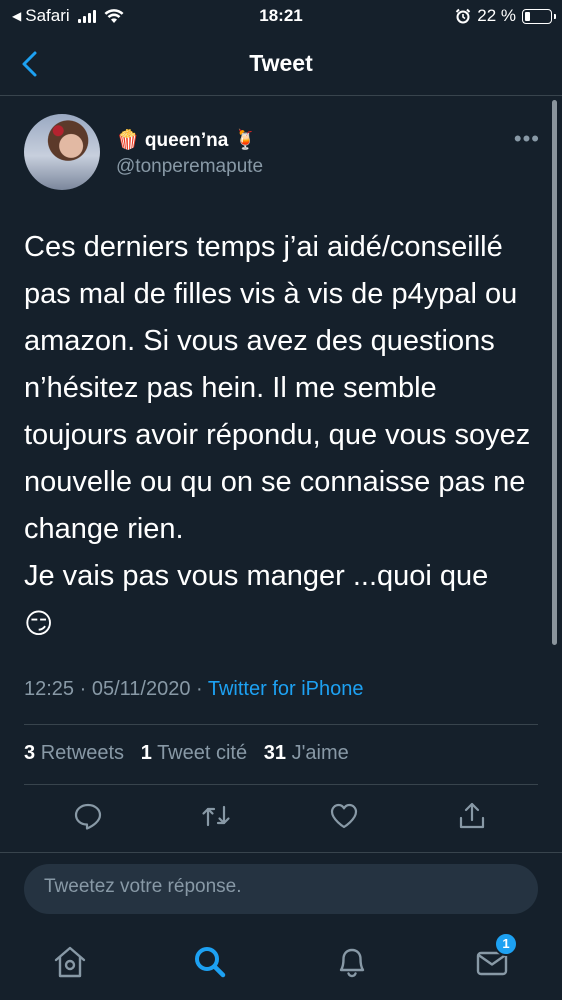  What do you see at coordinates (496, 15) in the screenshot?
I see `battery-percent: 22 %` at bounding box center [496, 15].